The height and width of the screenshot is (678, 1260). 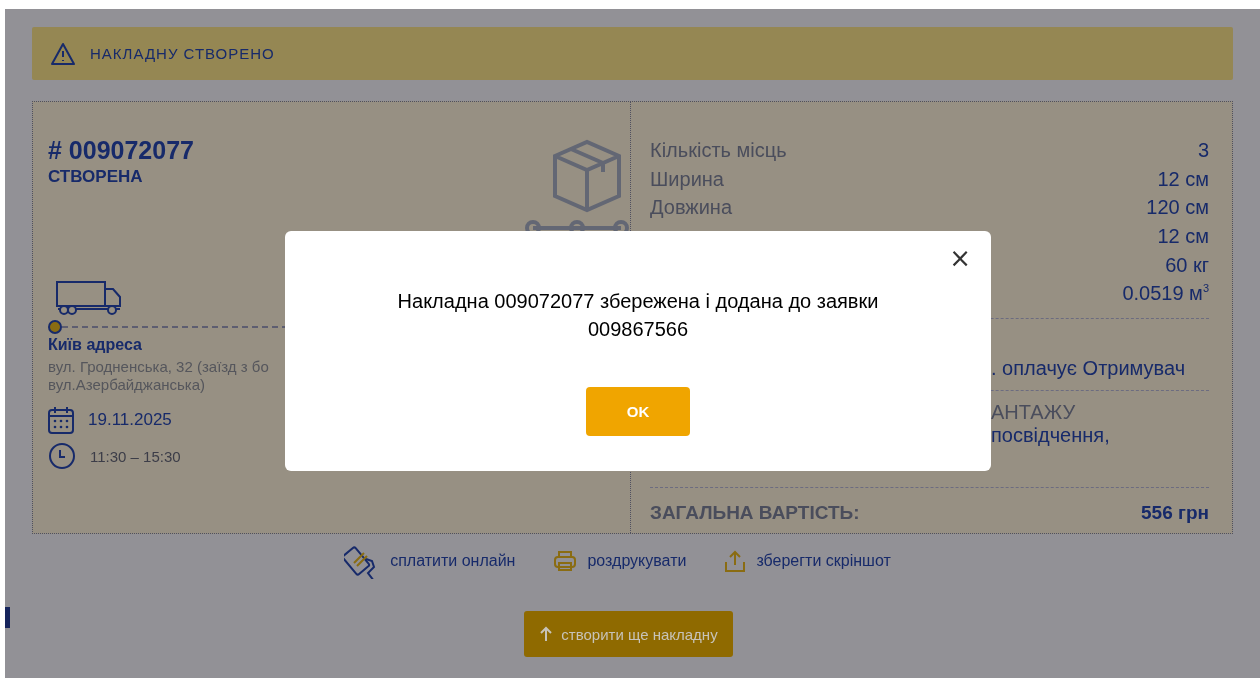 What do you see at coordinates (61, 420) in the screenshot?
I see `calendar-icon` at bounding box center [61, 420].